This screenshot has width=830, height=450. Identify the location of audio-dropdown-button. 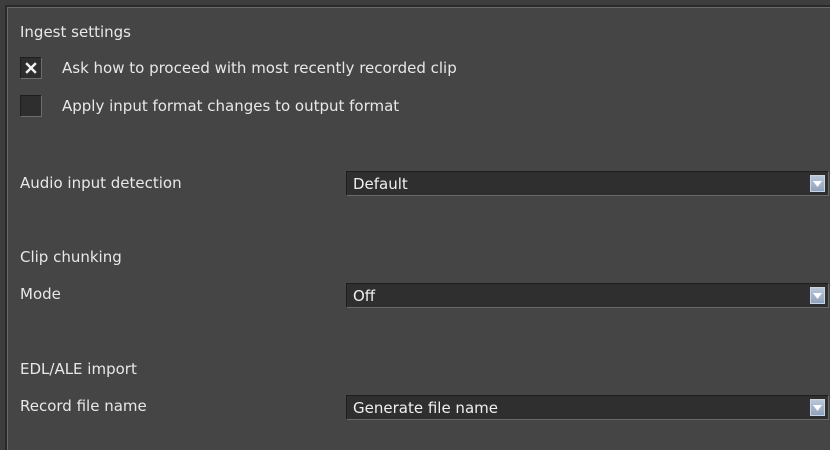
(817, 183).